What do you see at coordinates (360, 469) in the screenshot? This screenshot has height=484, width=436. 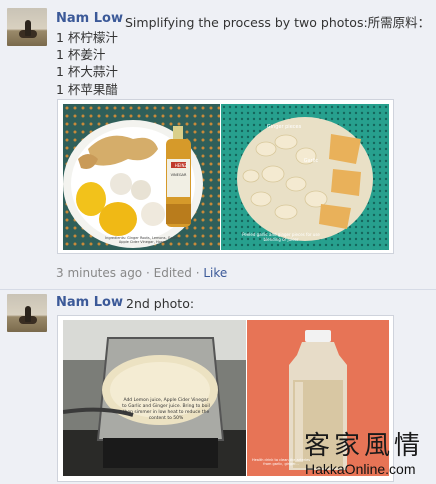 I see `watermark-site: HakkaOnline.com` at bounding box center [360, 469].